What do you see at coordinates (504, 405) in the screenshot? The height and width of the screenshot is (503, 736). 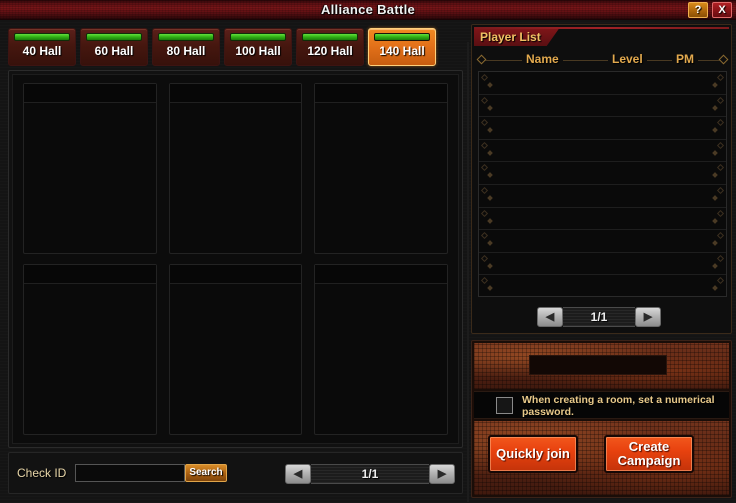 I see `password-checkbox` at bounding box center [504, 405].